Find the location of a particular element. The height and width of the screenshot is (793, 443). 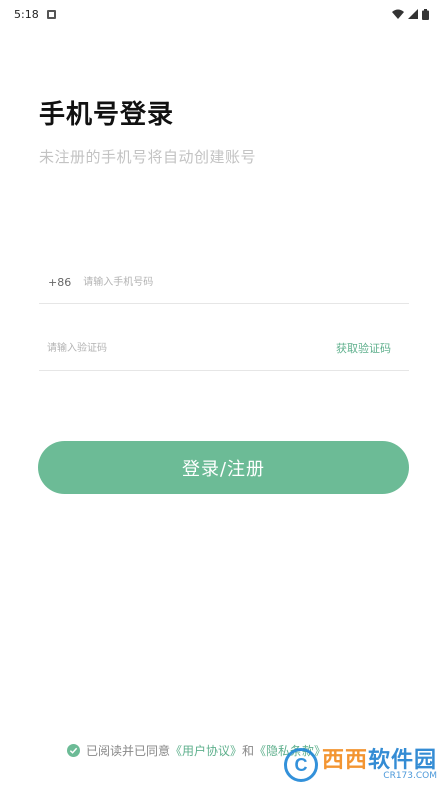

get-code-button: 获取验证码 is located at coordinates (363, 348).